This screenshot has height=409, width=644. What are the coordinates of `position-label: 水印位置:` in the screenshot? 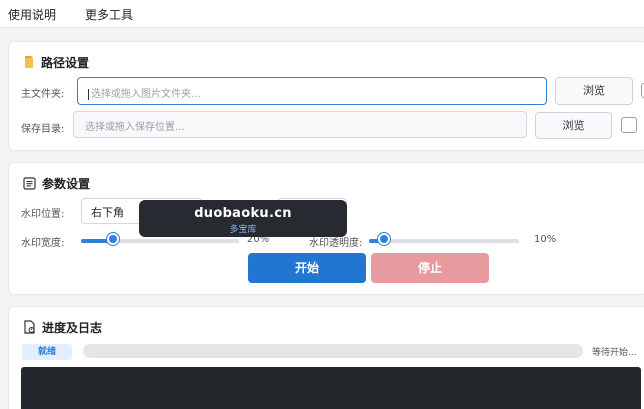 It's located at (43, 214).